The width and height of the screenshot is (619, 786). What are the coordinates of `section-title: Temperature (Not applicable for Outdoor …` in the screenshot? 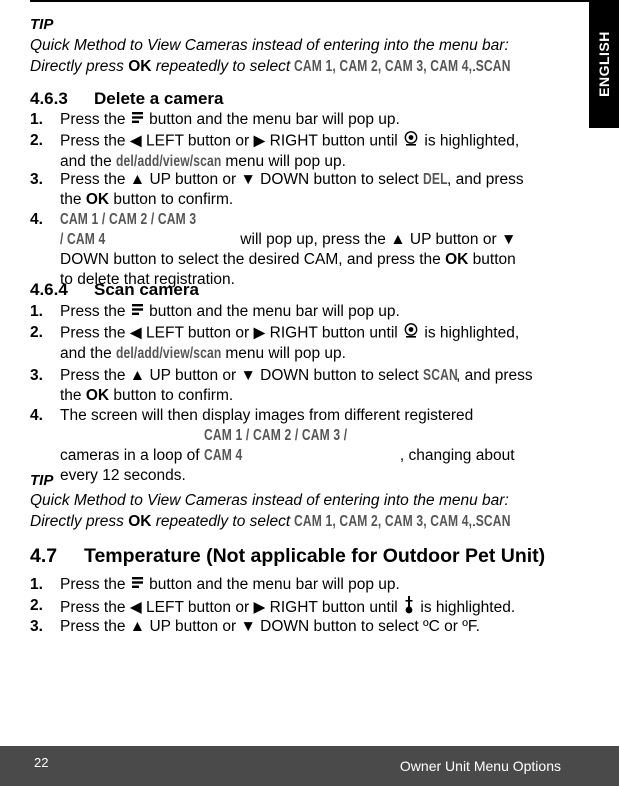 It's located at (315, 556).